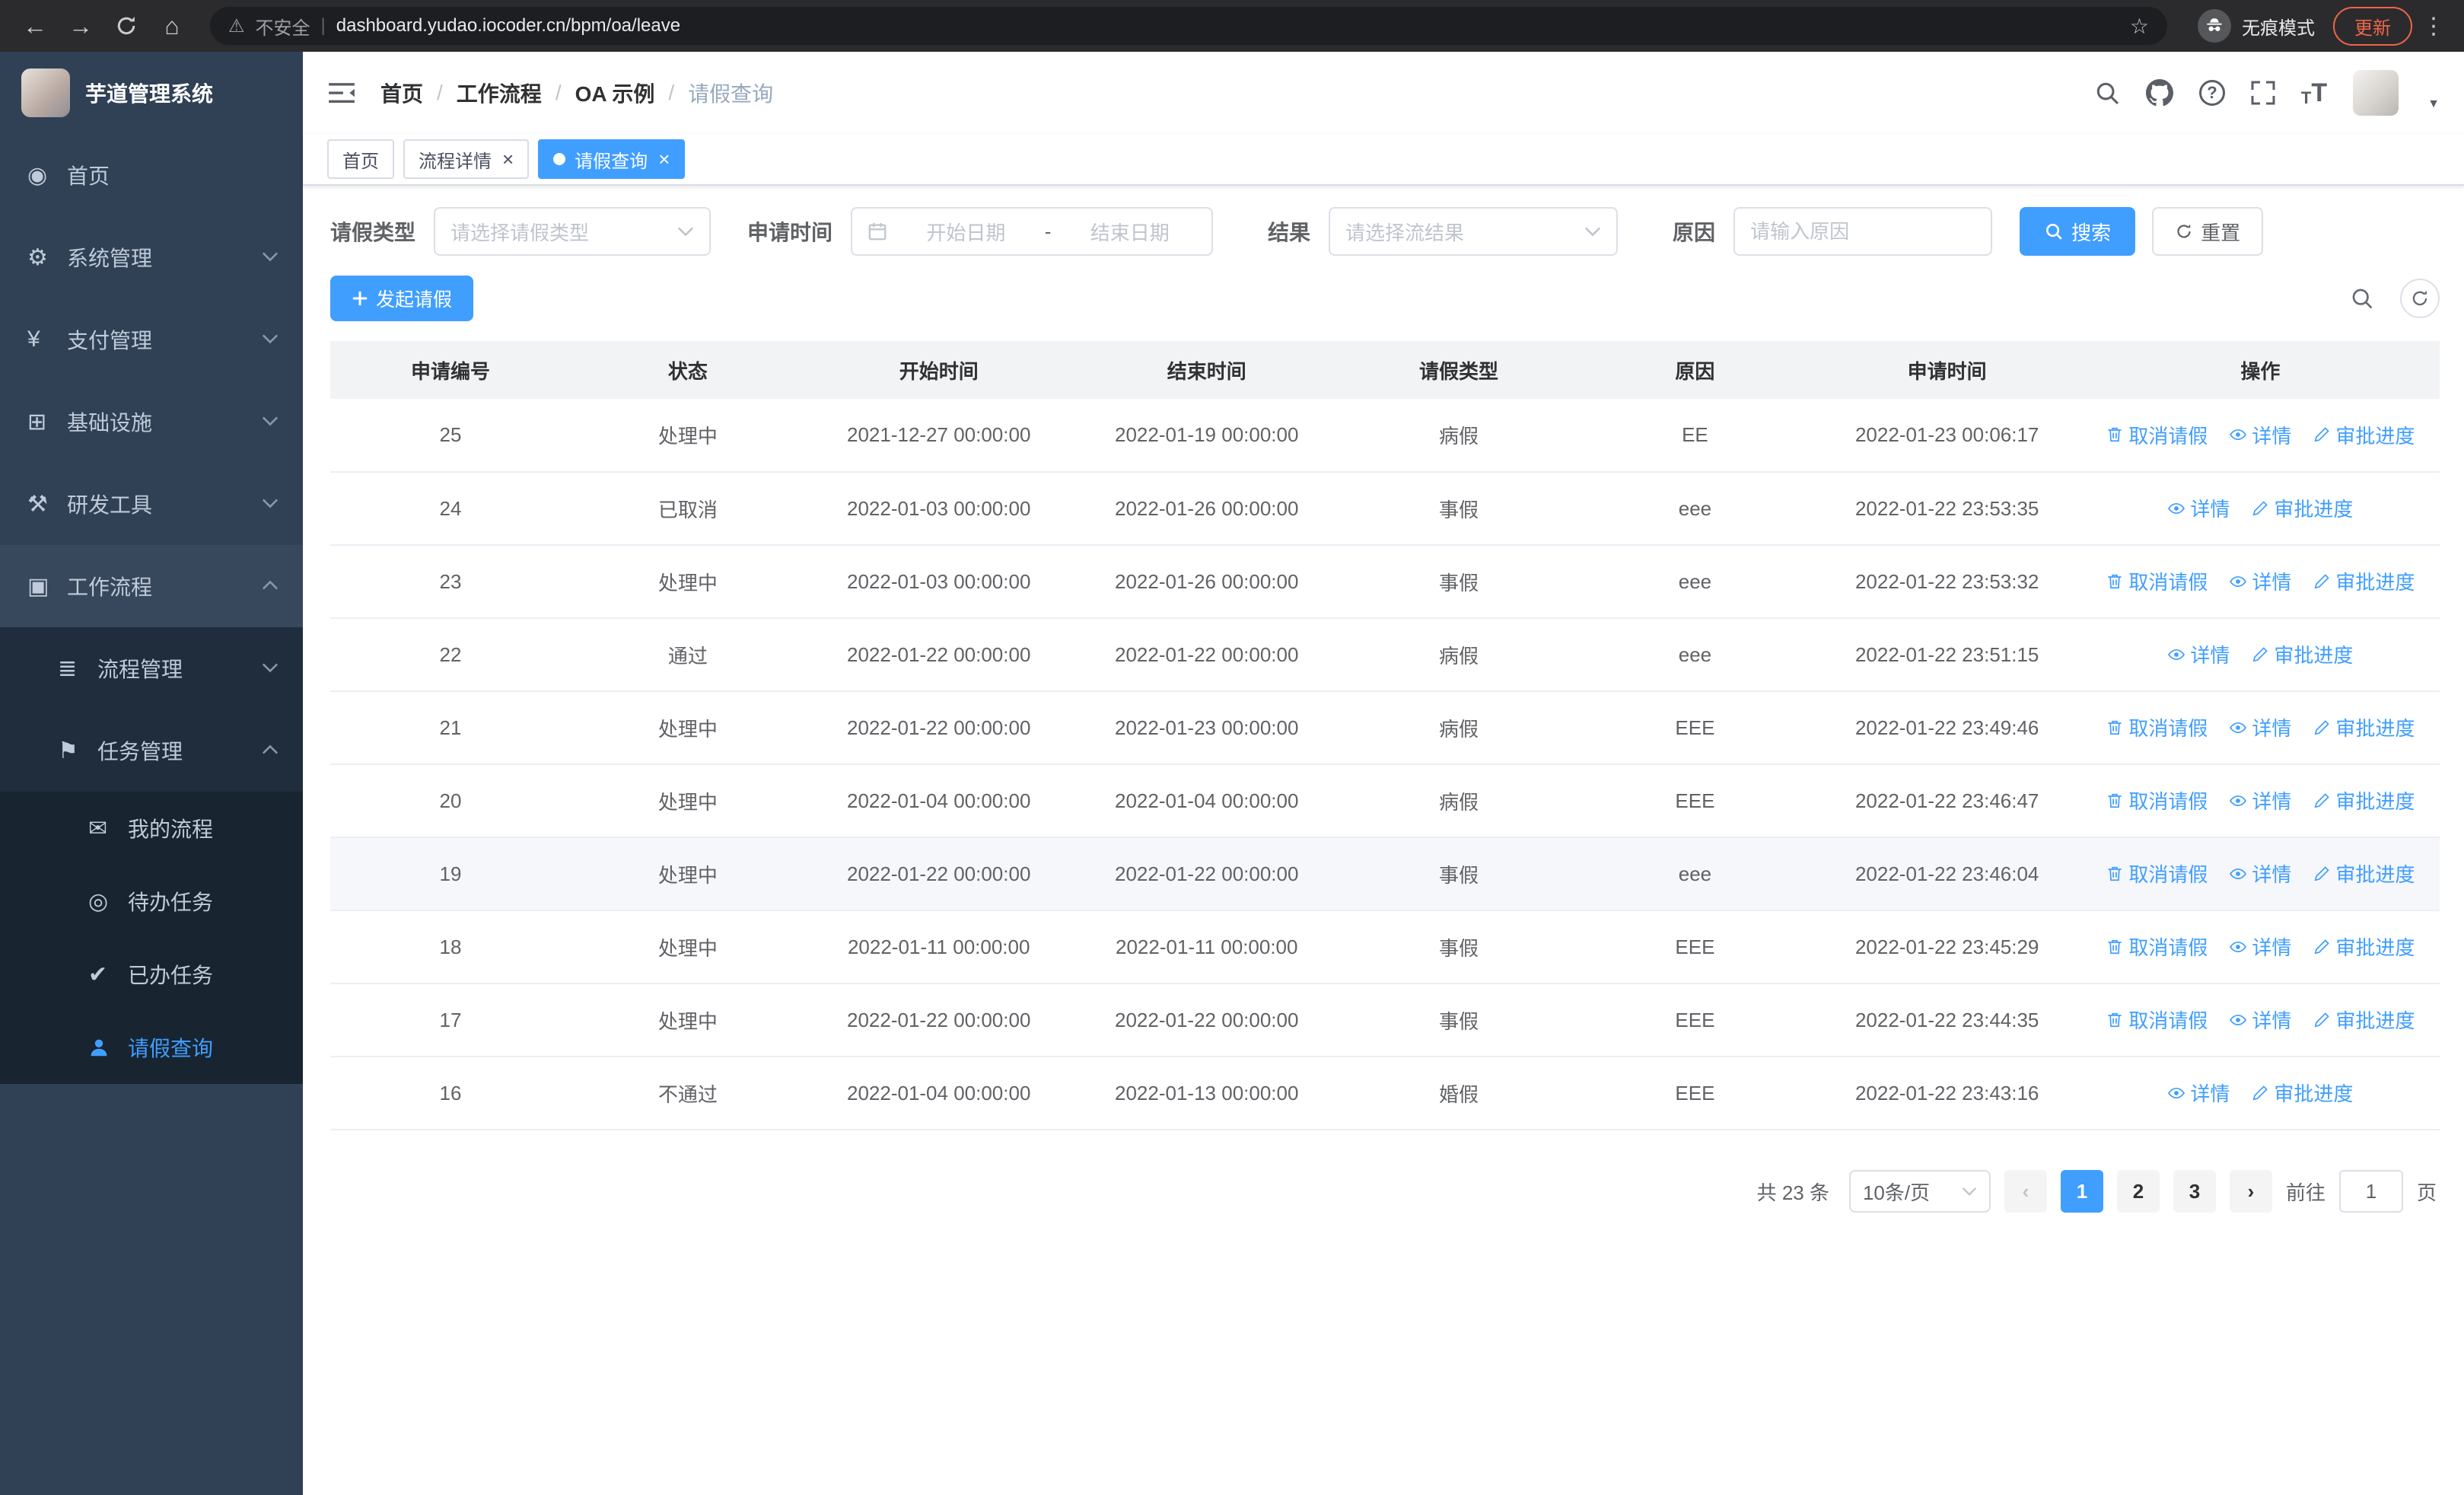 Image resolution: width=2464 pixels, height=1495 pixels. What do you see at coordinates (2370, 1191) in the screenshot?
I see `goto-page-input` at bounding box center [2370, 1191].